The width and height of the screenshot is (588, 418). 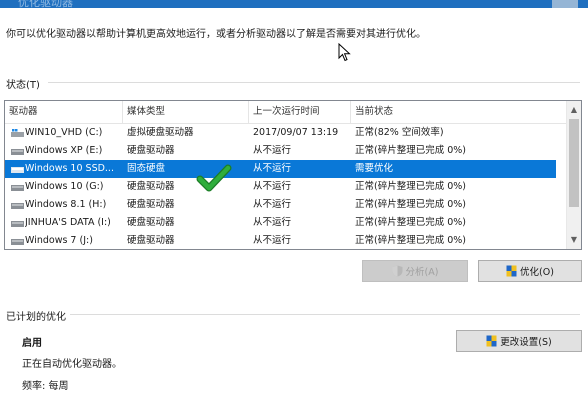 I want to click on column-header-drive: 驱动器, so click(x=64, y=112).